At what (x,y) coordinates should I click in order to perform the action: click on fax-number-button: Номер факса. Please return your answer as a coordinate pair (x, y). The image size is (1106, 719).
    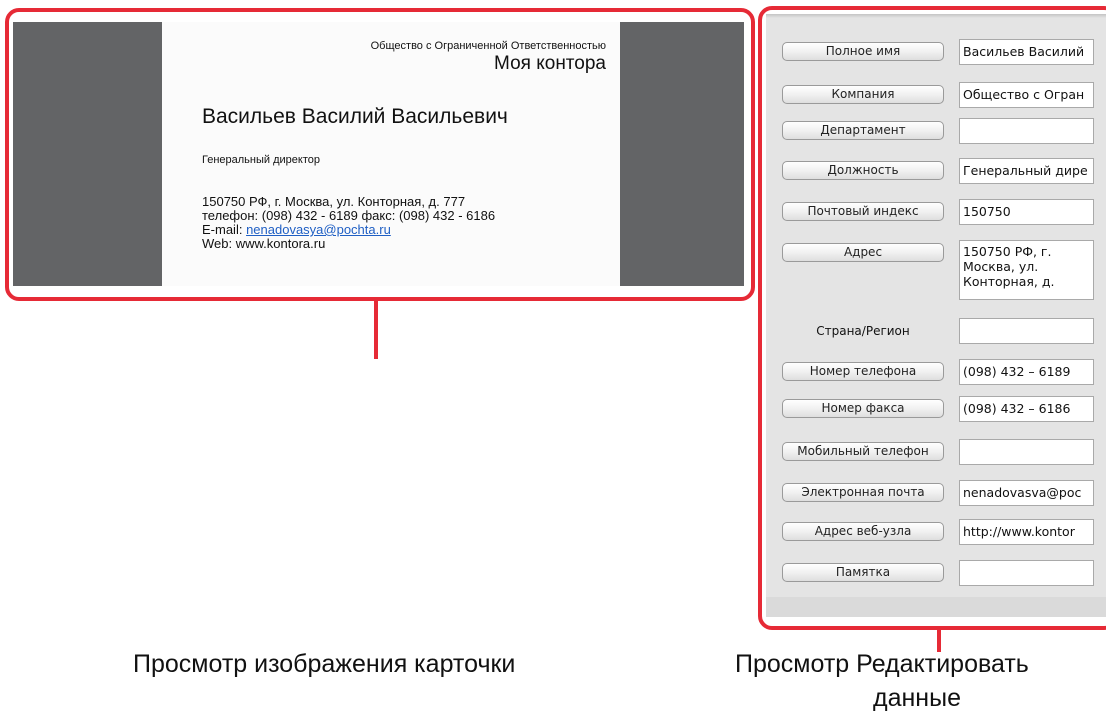
    Looking at the image, I should click on (863, 408).